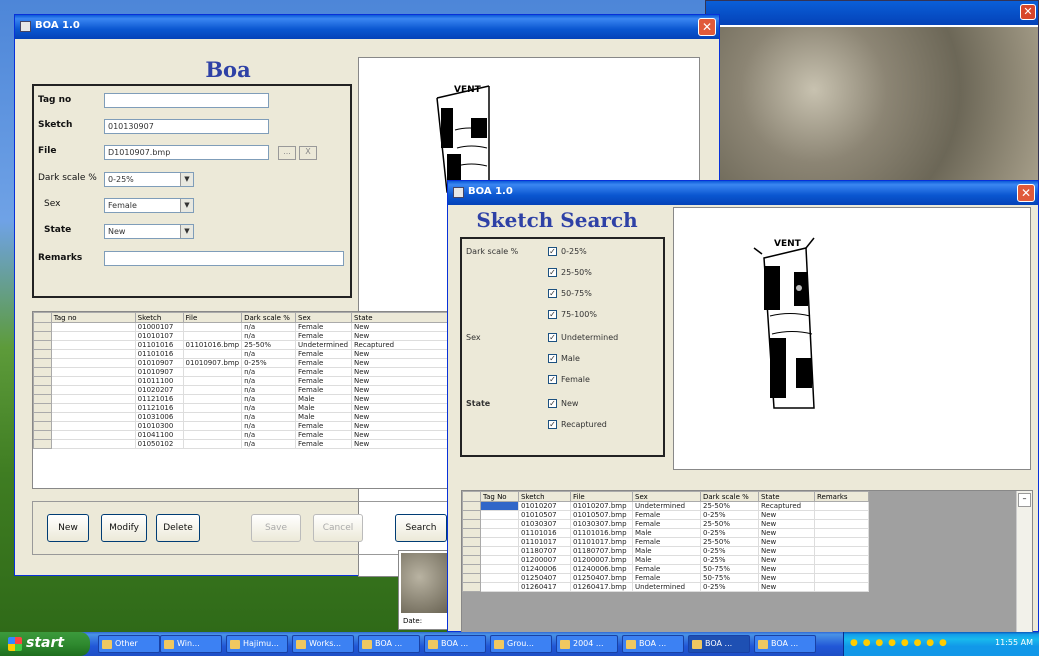  What do you see at coordinates (242, 363) in the screenshot?
I see `table-row: 01010907 01010907.bmp 0-25% Female New` at bounding box center [242, 363].